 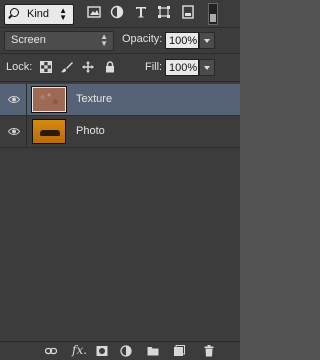 What do you see at coordinates (120, 68) in the screenshot?
I see `lock-row: Lock: Fill: 100%` at bounding box center [120, 68].